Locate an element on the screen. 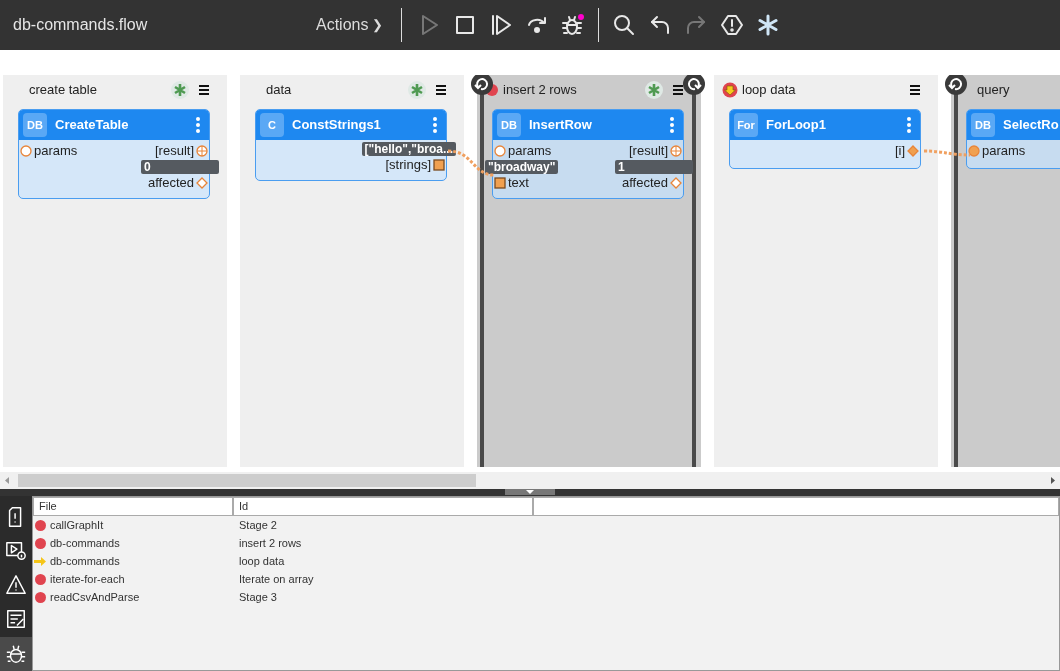  table-cell-text: readCsvAndParse is located at coordinates (95, 597).